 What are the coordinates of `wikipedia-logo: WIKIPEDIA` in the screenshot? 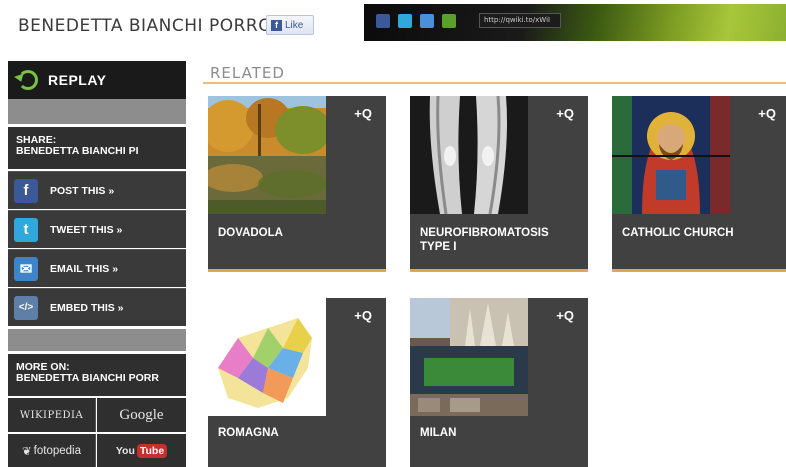 It's located at (51, 415).